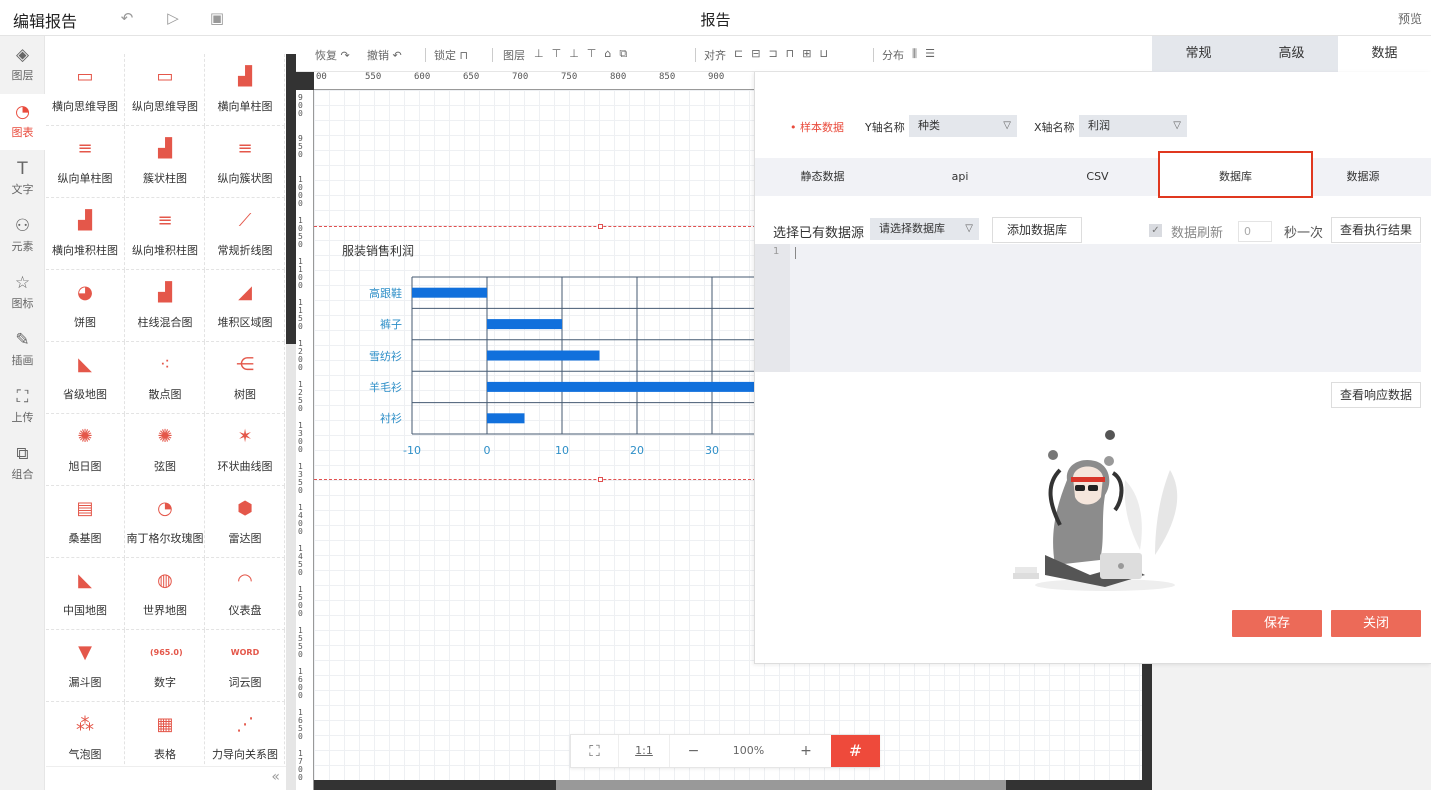 This screenshot has width=1431, height=790. What do you see at coordinates (165, 90) in the screenshot?
I see `chart-type-item: ▭ 纵向思维导图` at bounding box center [165, 90].